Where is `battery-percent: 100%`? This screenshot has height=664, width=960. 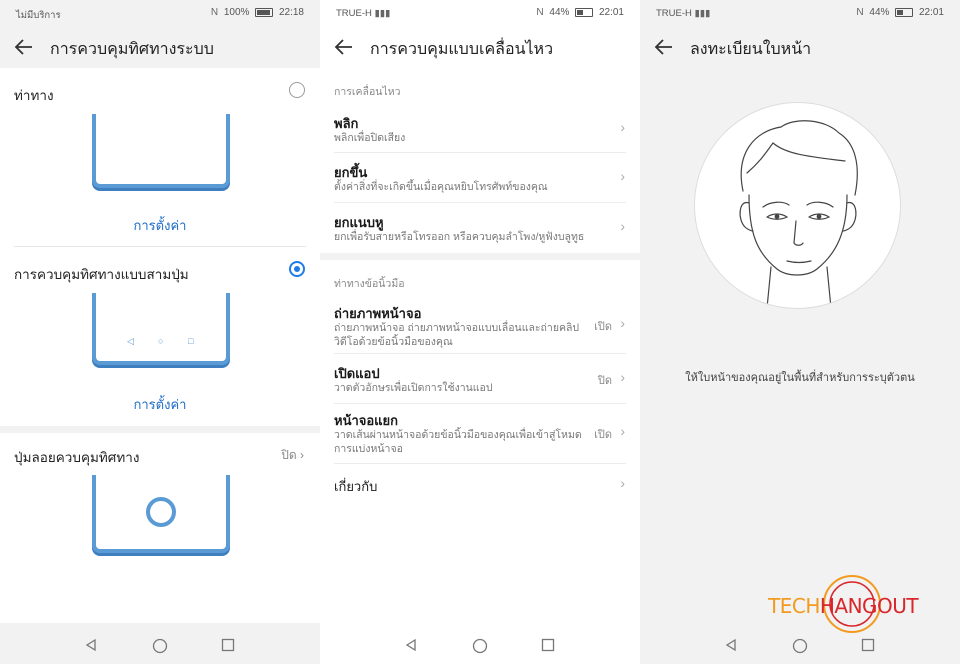
battery-percent: 100% is located at coordinates (236, 12).